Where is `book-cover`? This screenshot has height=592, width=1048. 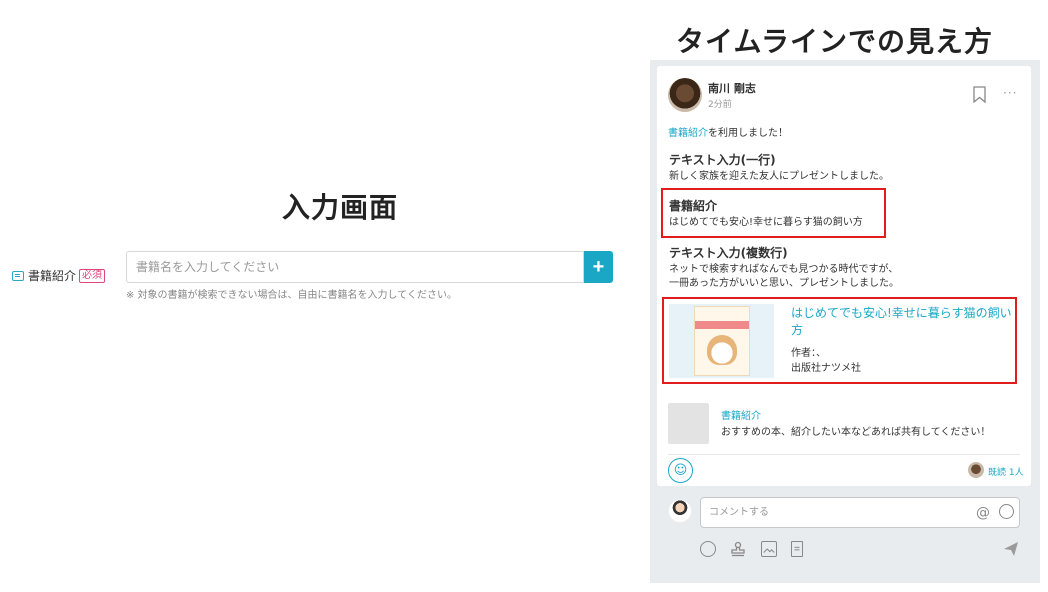
book-cover is located at coordinates (721, 341).